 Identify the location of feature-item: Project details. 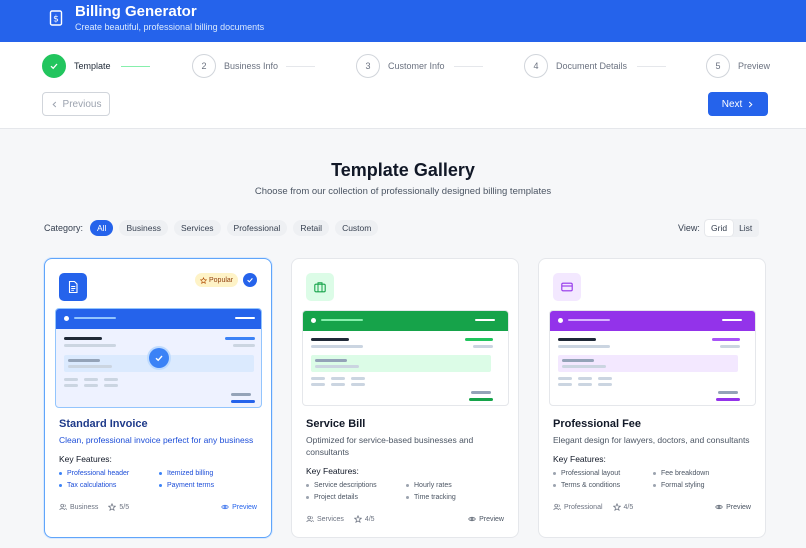
(356, 497).